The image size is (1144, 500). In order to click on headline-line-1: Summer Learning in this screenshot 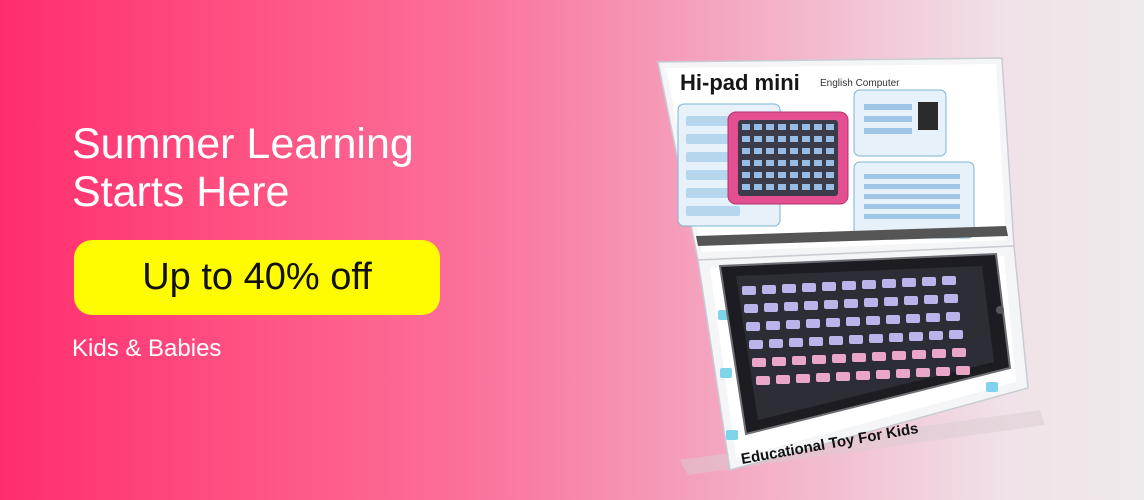, I will do `click(243, 144)`.